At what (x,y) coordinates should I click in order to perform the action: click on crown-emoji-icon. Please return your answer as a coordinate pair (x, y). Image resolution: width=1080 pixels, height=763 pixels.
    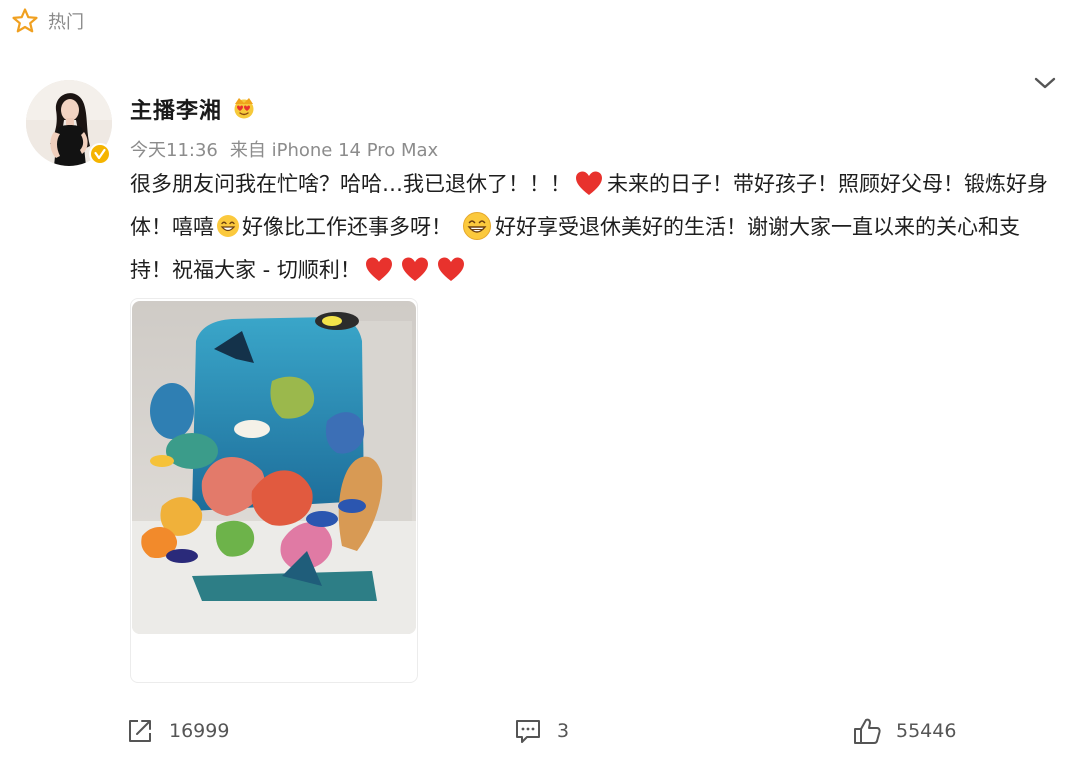
    Looking at the image, I should click on (244, 108).